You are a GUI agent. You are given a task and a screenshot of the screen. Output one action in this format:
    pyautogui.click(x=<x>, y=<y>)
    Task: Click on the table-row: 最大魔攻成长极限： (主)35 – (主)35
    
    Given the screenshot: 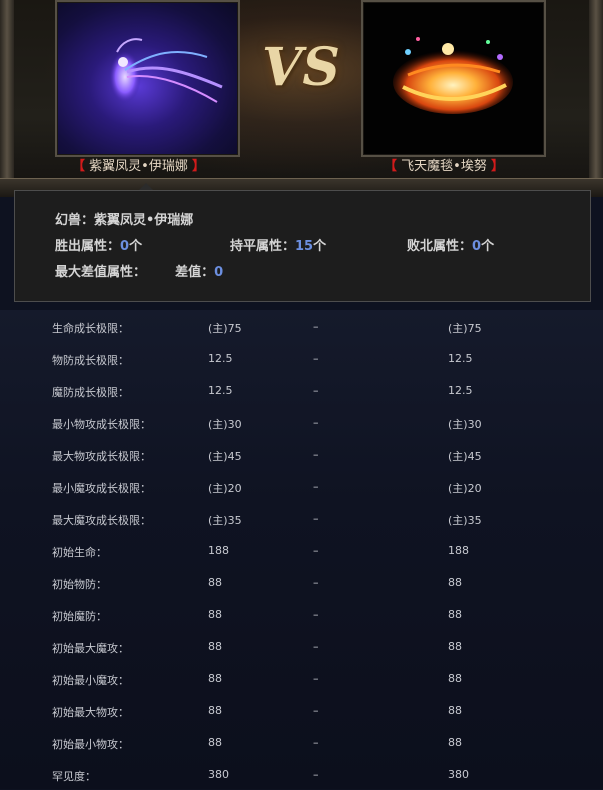 What is the action you would take?
    pyautogui.click(x=301, y=518)
    